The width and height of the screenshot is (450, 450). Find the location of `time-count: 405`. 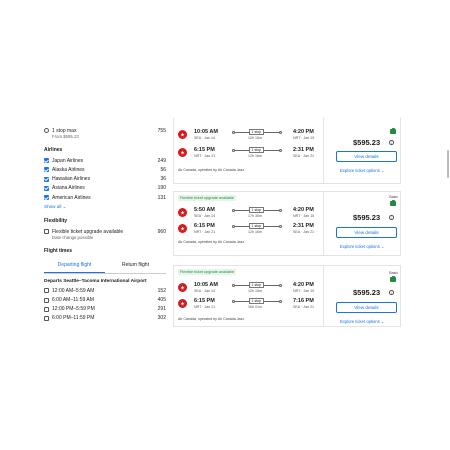

time-count: 405 is located at coordinates (161, 300).